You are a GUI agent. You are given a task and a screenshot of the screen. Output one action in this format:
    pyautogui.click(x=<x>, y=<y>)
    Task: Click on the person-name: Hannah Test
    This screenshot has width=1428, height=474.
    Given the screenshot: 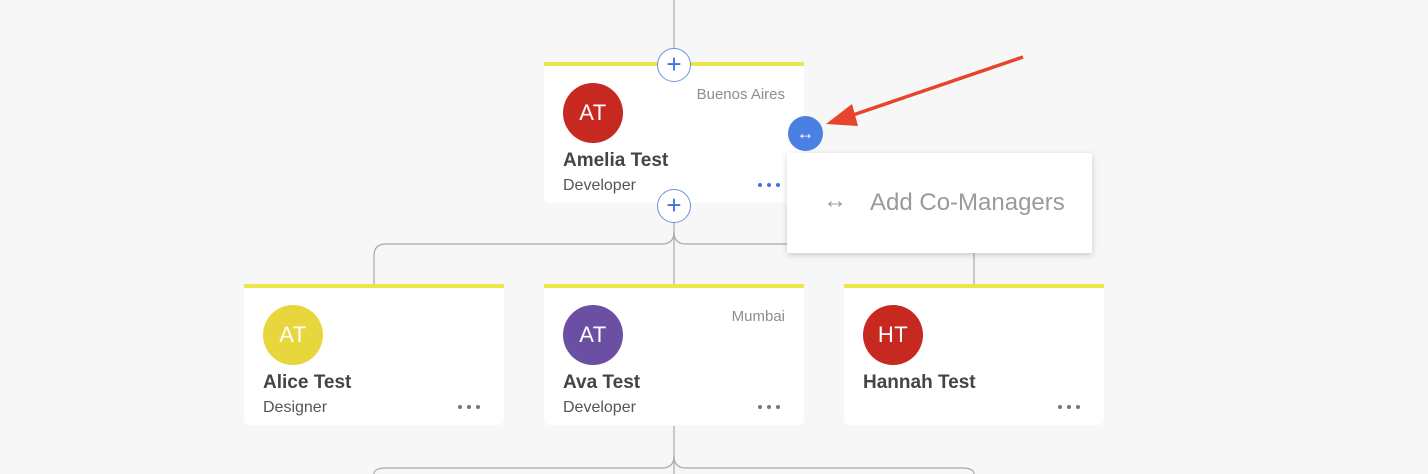 What is the action you would take?
    pyautogui.click(x=919, y=382)
    